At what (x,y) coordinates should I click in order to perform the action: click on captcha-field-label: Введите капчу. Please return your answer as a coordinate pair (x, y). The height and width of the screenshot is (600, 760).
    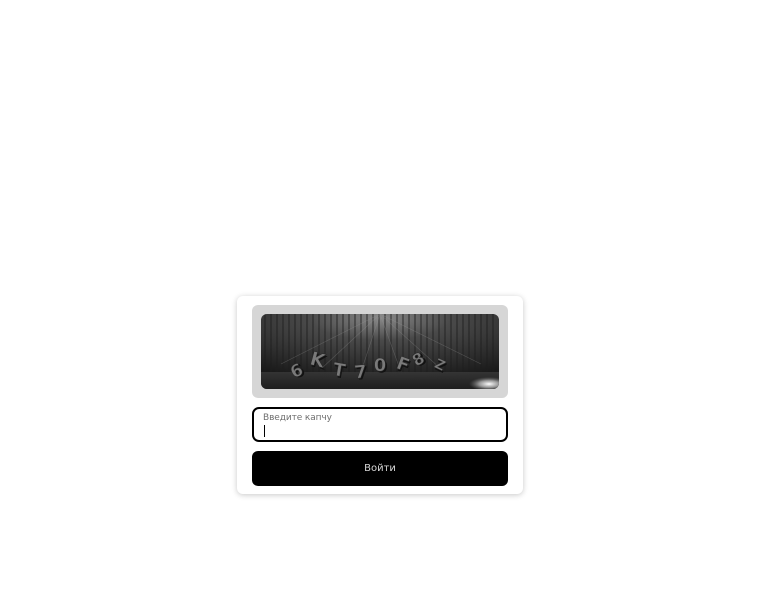
    Looking at the image, I should click on (297, 418).